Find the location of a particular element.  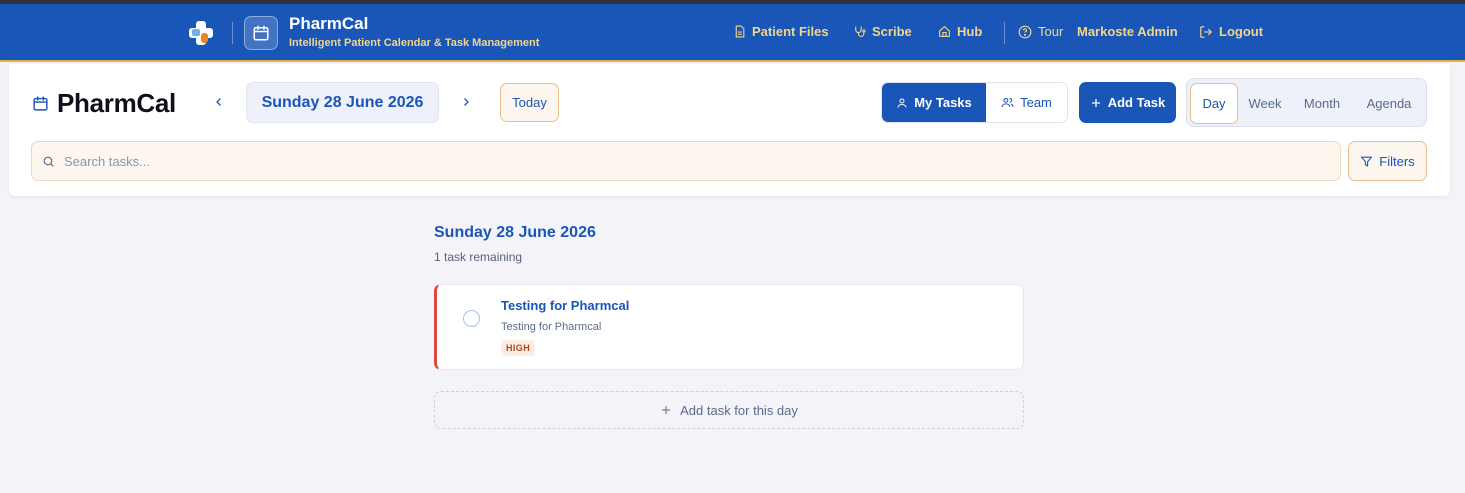

view-switcher: Day Week Month Agenda is located at coordinates (1306, 102).